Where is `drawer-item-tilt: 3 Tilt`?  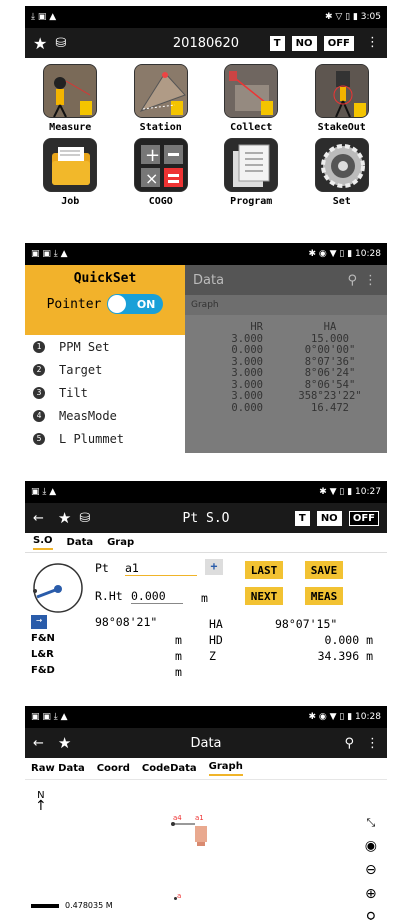
drawer-item-tilt: 3 Tilt is located at coordinates (105, 392).